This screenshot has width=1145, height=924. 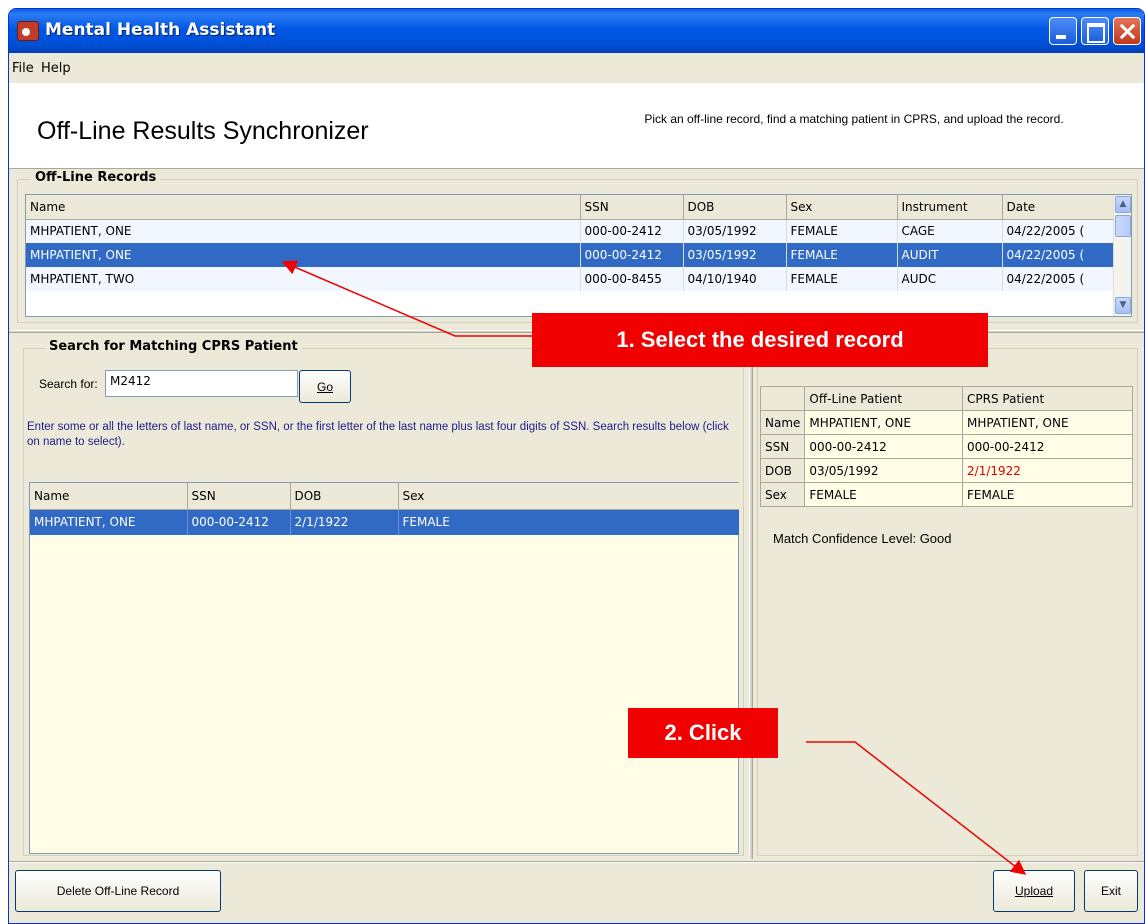 I want to click on cell-instrument: AUDIT, so click(x=950, y=255).